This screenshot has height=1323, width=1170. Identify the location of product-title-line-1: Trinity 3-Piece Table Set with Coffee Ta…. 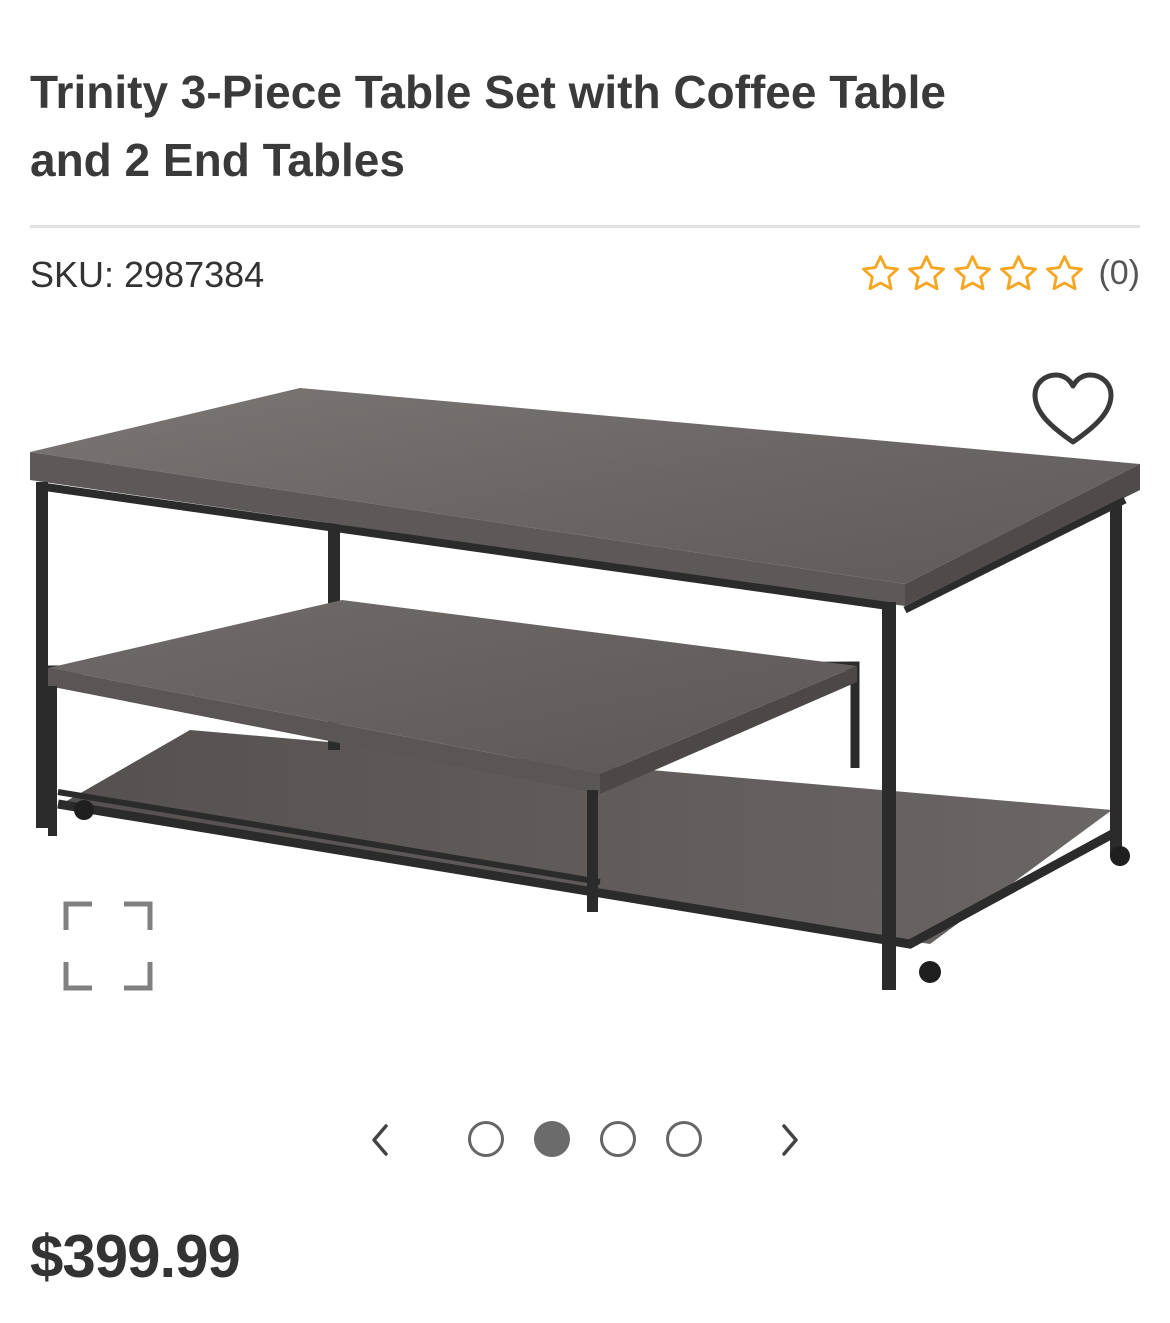
(488, 92).